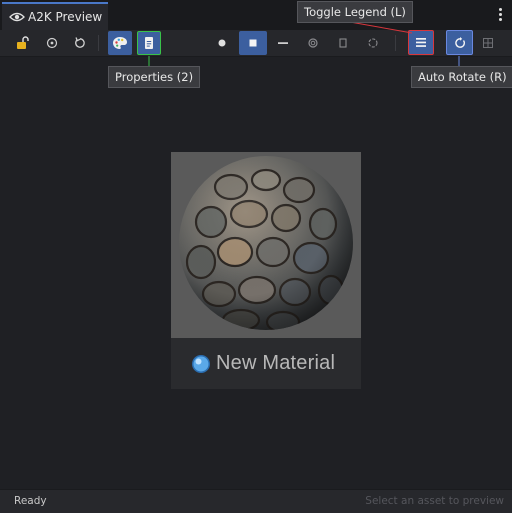  I want to click on status-hint: Select an asset to preview, so click(434, 501).